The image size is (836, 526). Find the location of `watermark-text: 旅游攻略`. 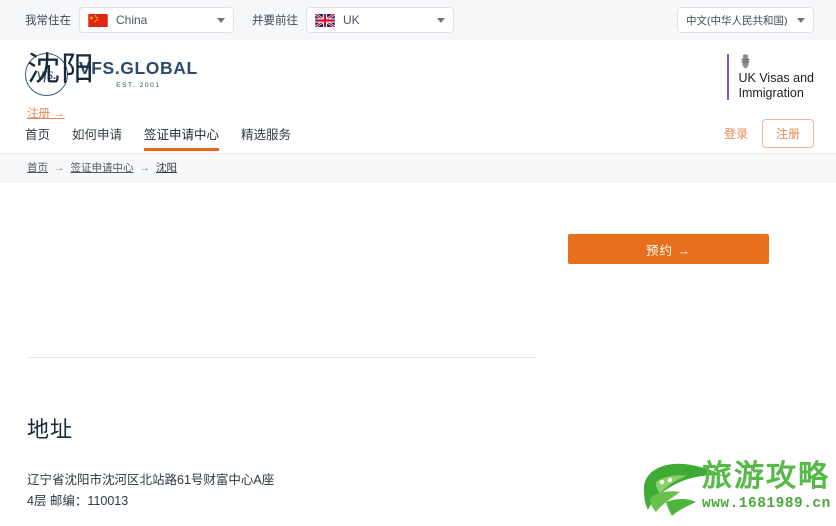

watermark-text: 旅游攻略 is located at coordinates (766, 476).